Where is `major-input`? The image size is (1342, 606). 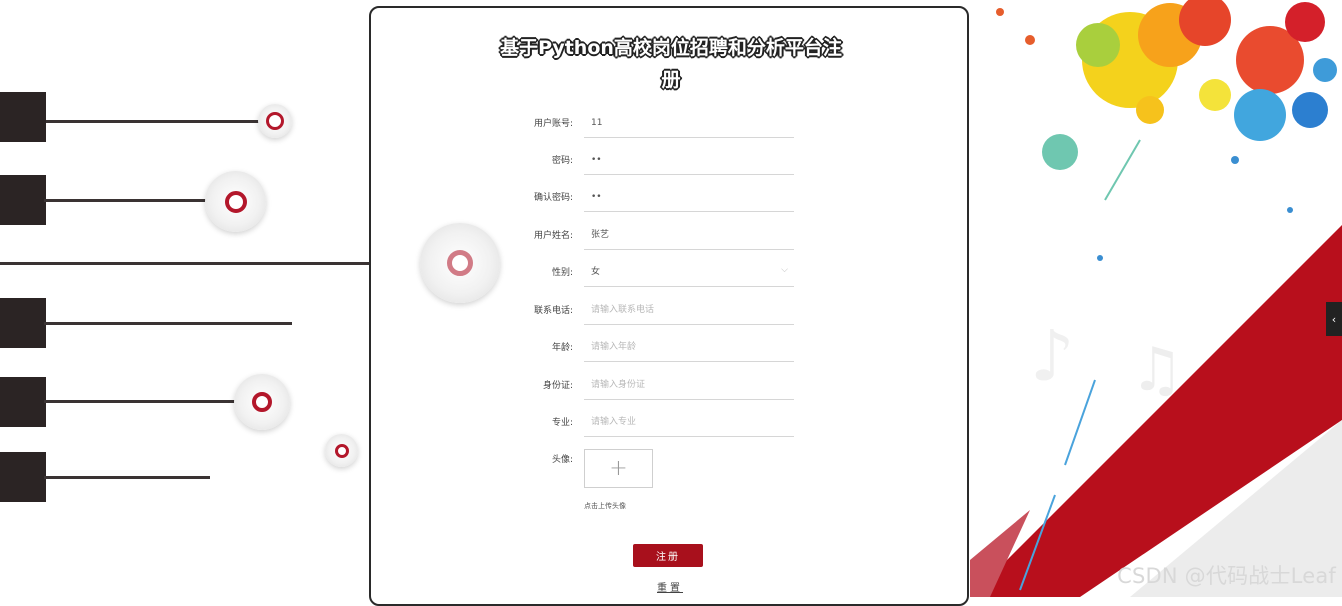 major-input is located at coordinates (679, 422).